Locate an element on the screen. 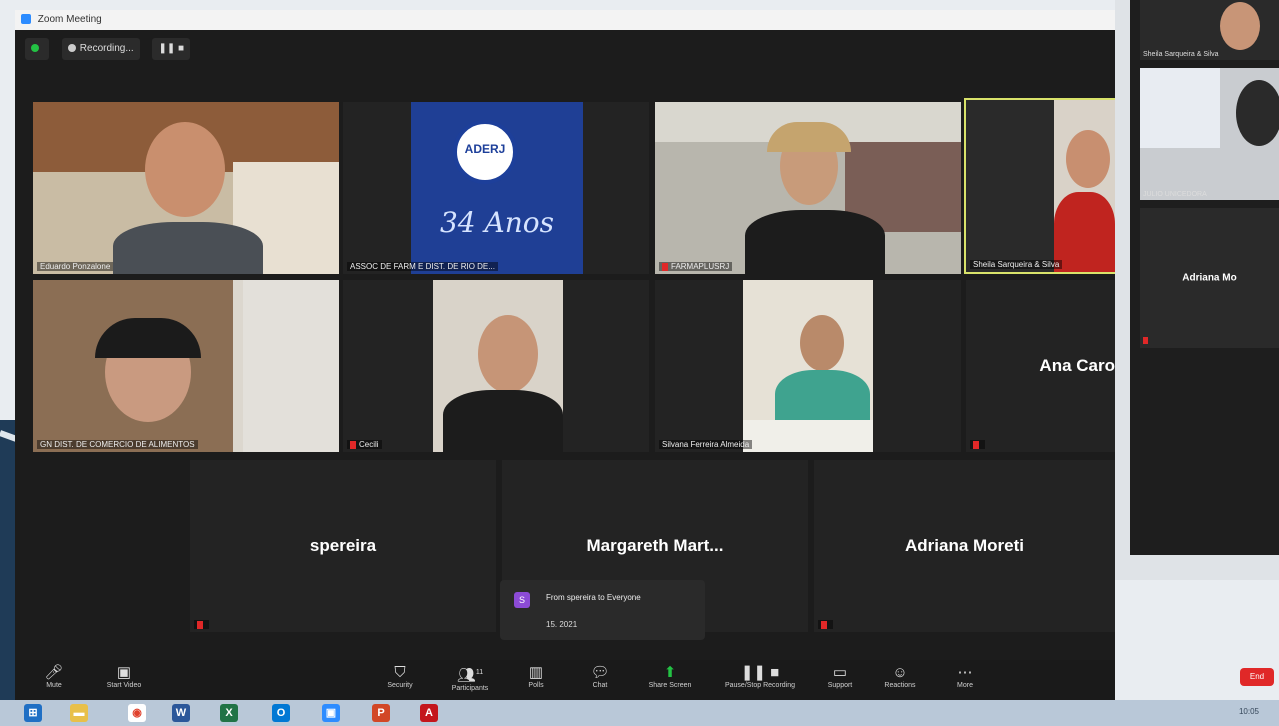  security-button: ⛉ Security is located at coordinates (400, 676).